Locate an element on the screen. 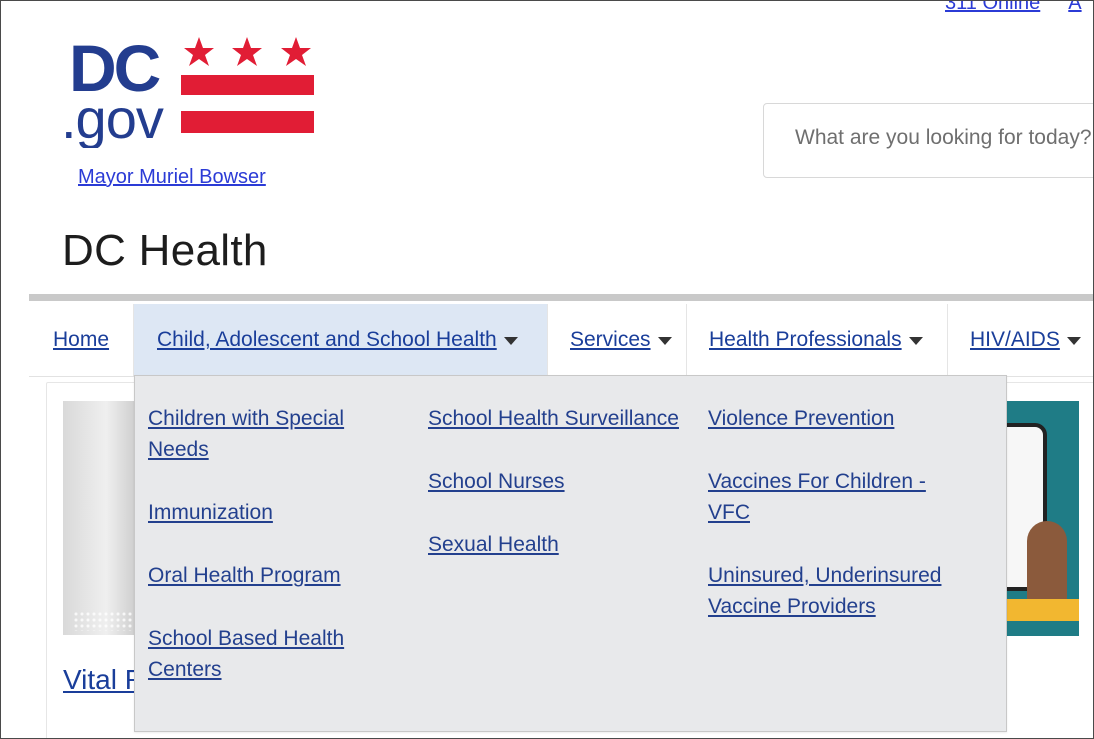 This screenshot has width=1094, height=739. utility-link-311: 311 Online is located at coordinates (992, 7).